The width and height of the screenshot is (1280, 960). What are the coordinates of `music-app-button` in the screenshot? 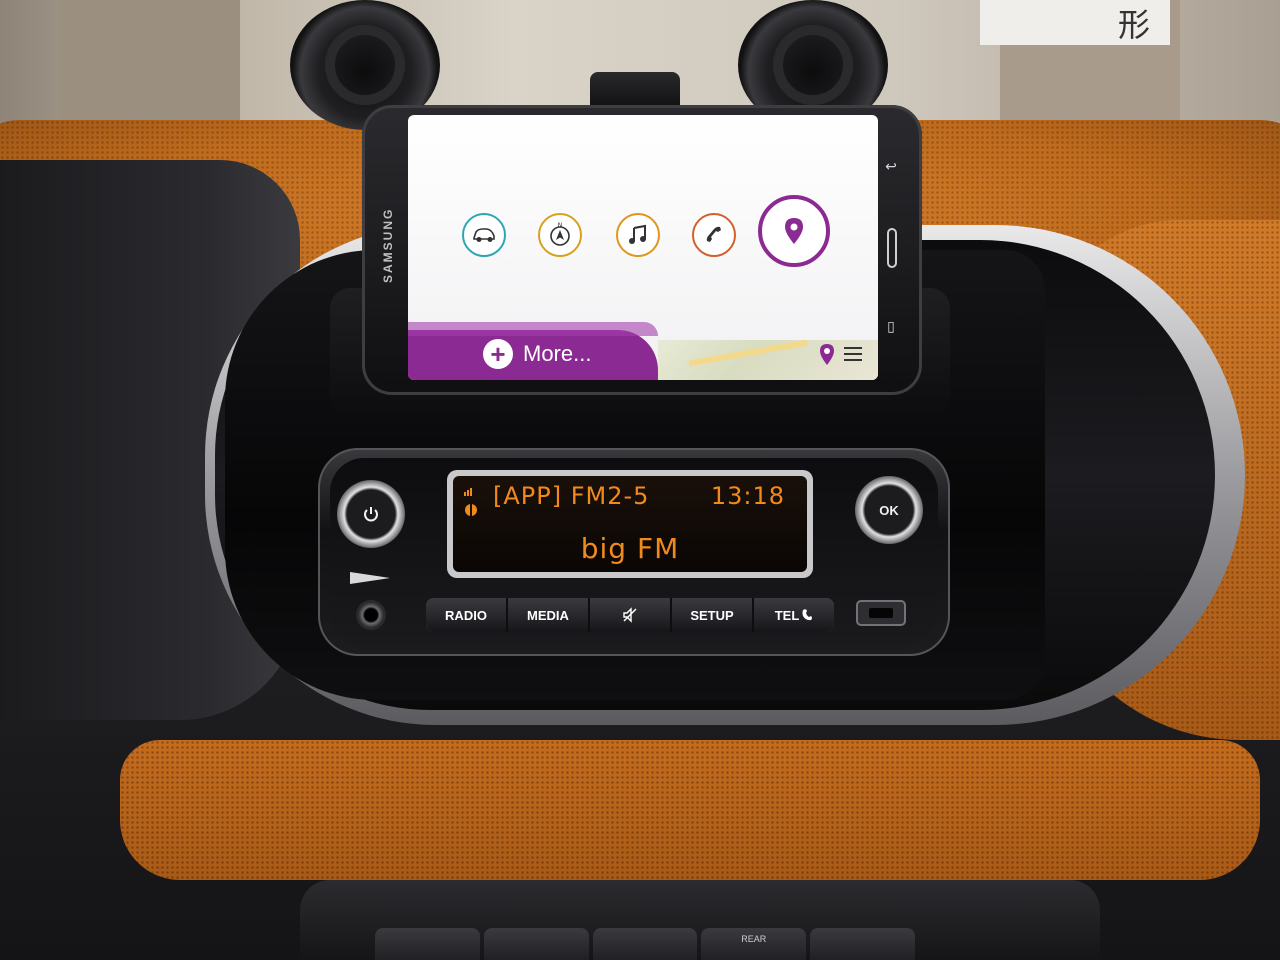 It's located at (638, 235).